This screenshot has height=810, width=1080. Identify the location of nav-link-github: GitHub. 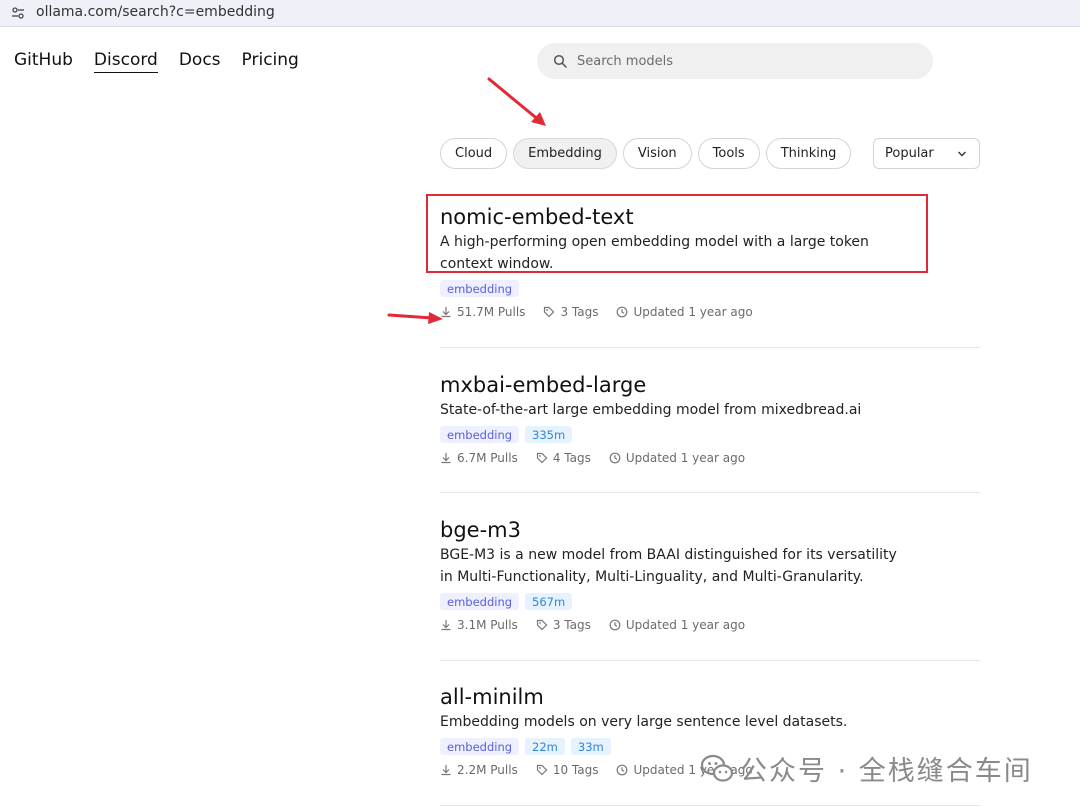
(43, 61).